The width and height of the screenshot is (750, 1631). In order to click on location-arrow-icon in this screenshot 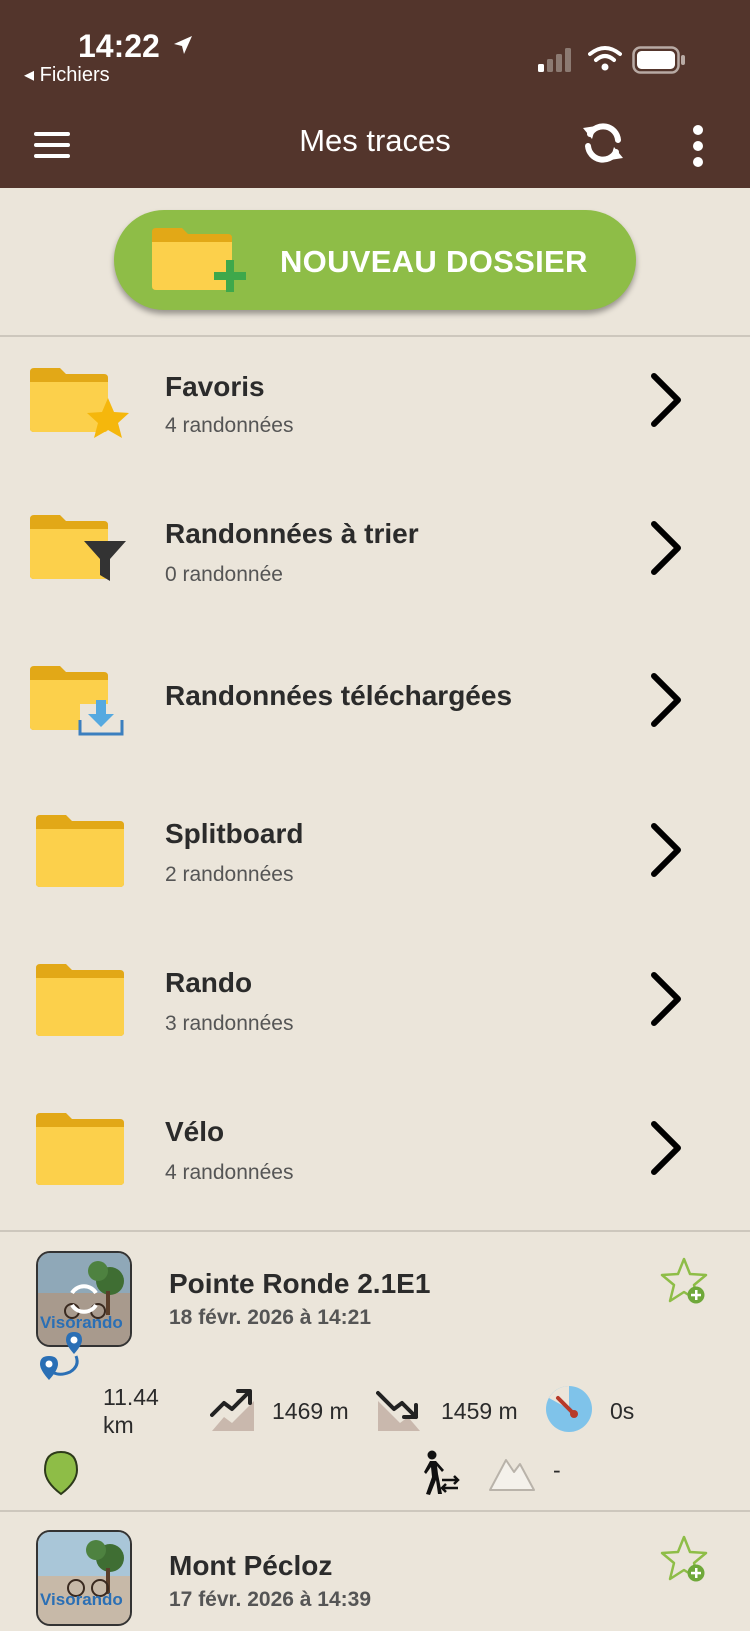, I will do `click(183, 45)`.